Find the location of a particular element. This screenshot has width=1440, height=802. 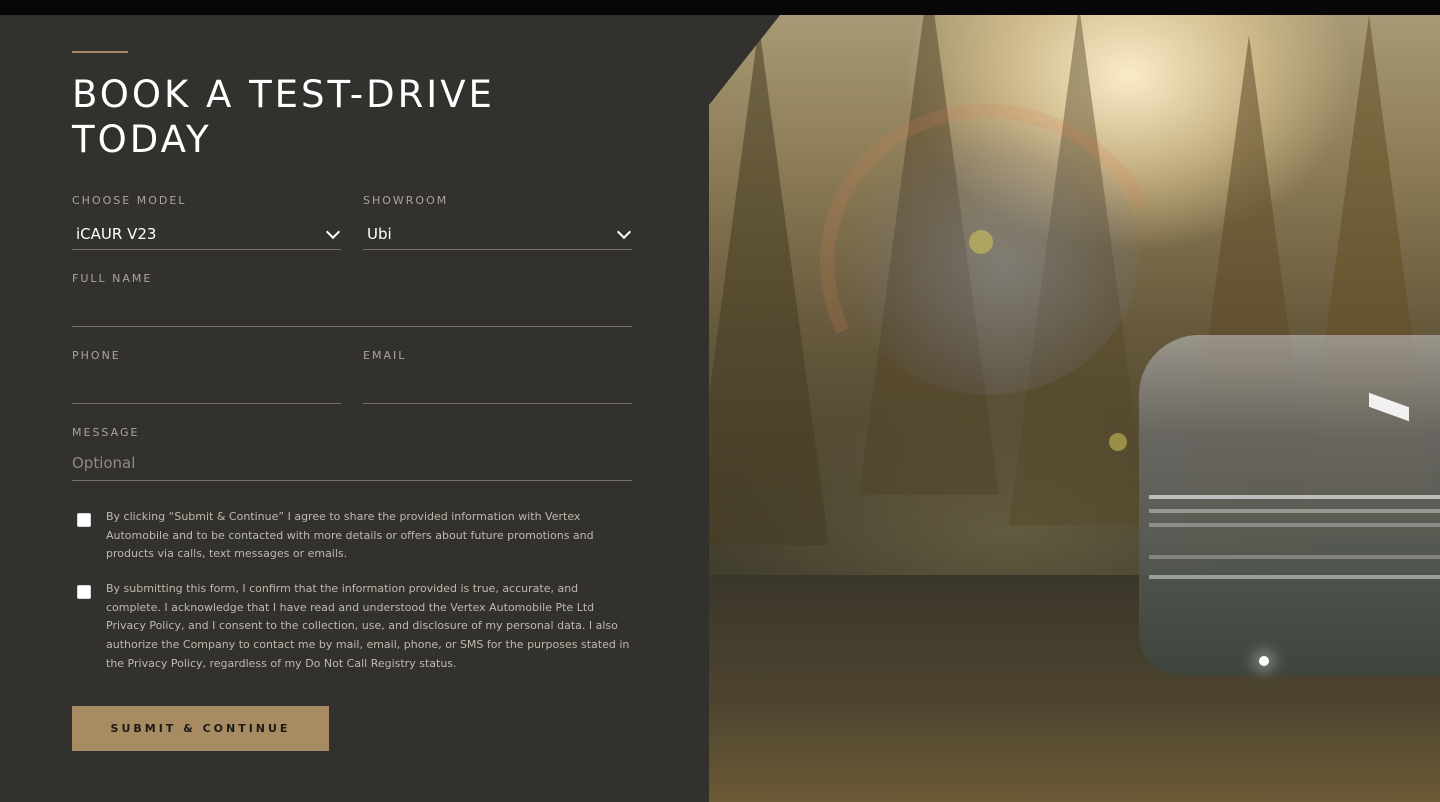

top-bar is located at coordinates (720, 7).